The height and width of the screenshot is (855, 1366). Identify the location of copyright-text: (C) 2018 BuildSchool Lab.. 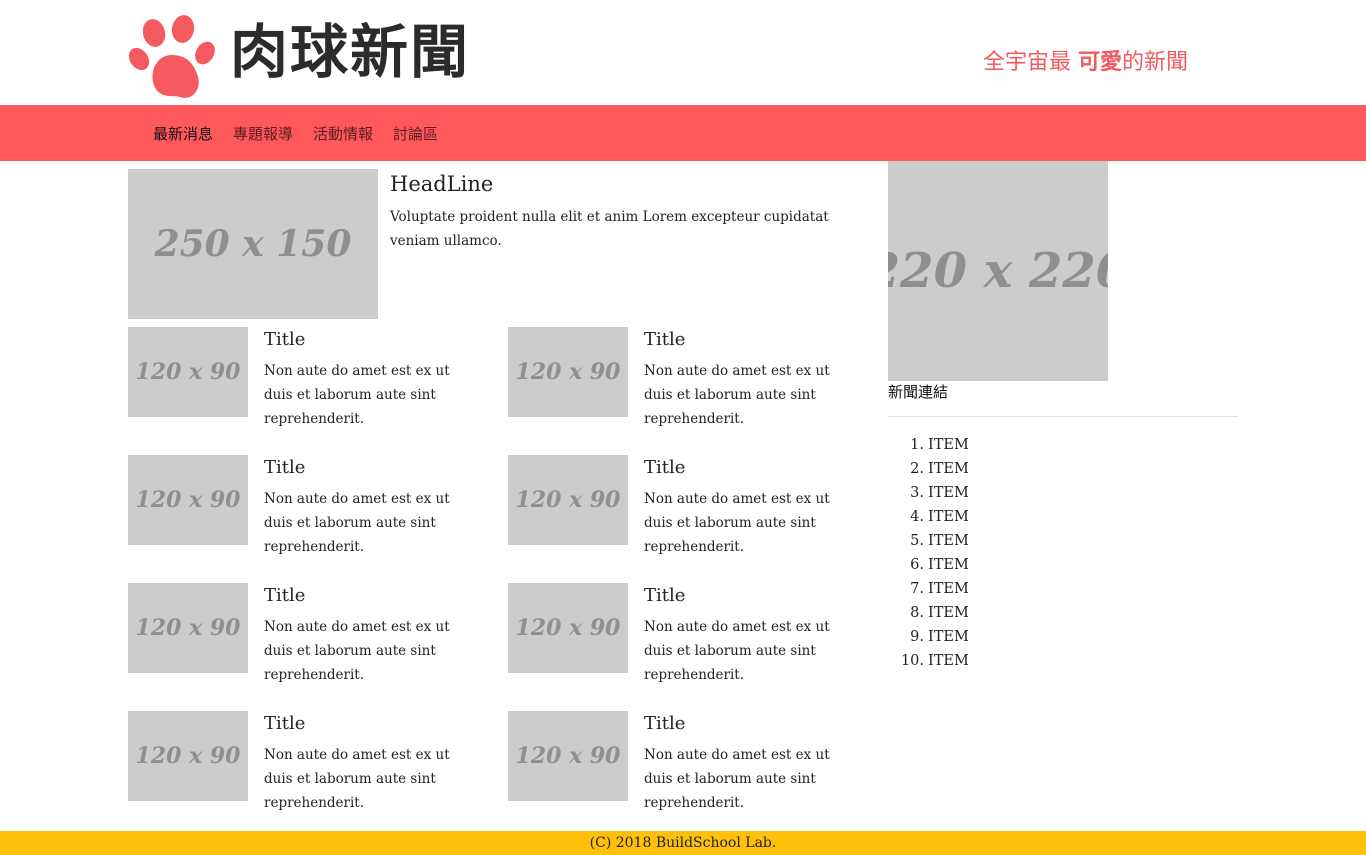
(683, 843).